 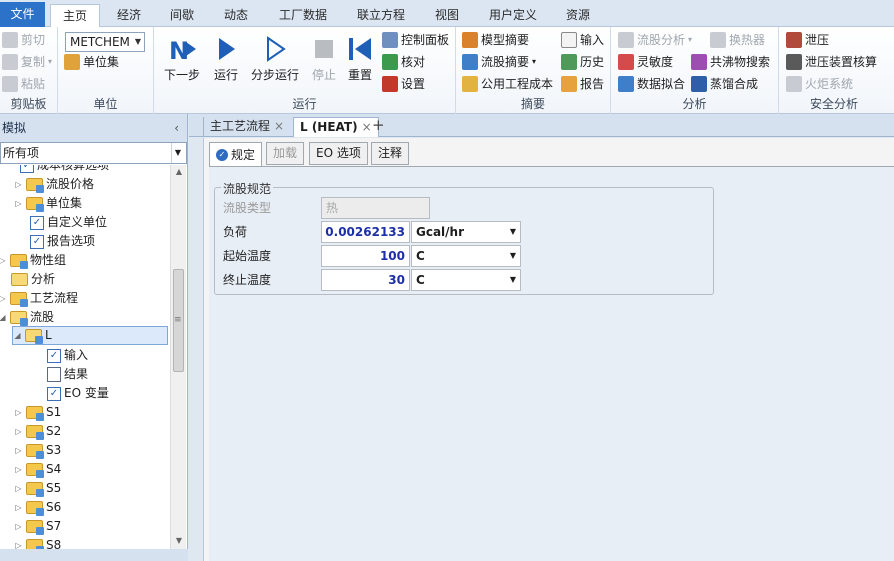 What do you see at coordinates (651, 84) in the screenshot?
I see `data-fit-button: 数据拟合` at bounding box center [651, 84].